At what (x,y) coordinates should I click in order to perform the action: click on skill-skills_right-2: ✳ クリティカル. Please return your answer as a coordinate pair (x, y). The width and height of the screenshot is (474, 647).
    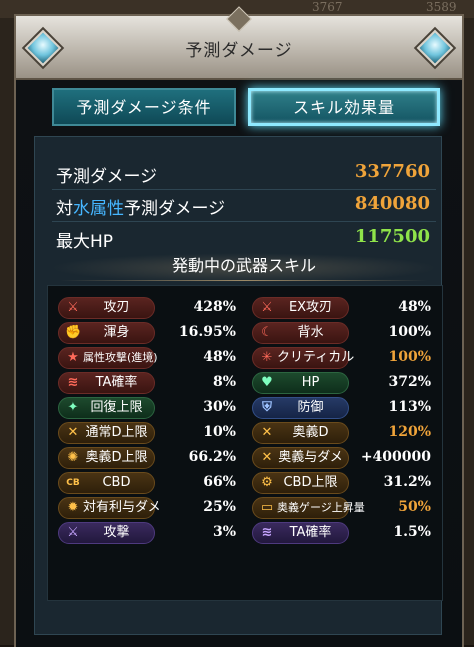
    Looking at the image, I should click on (303, 358).